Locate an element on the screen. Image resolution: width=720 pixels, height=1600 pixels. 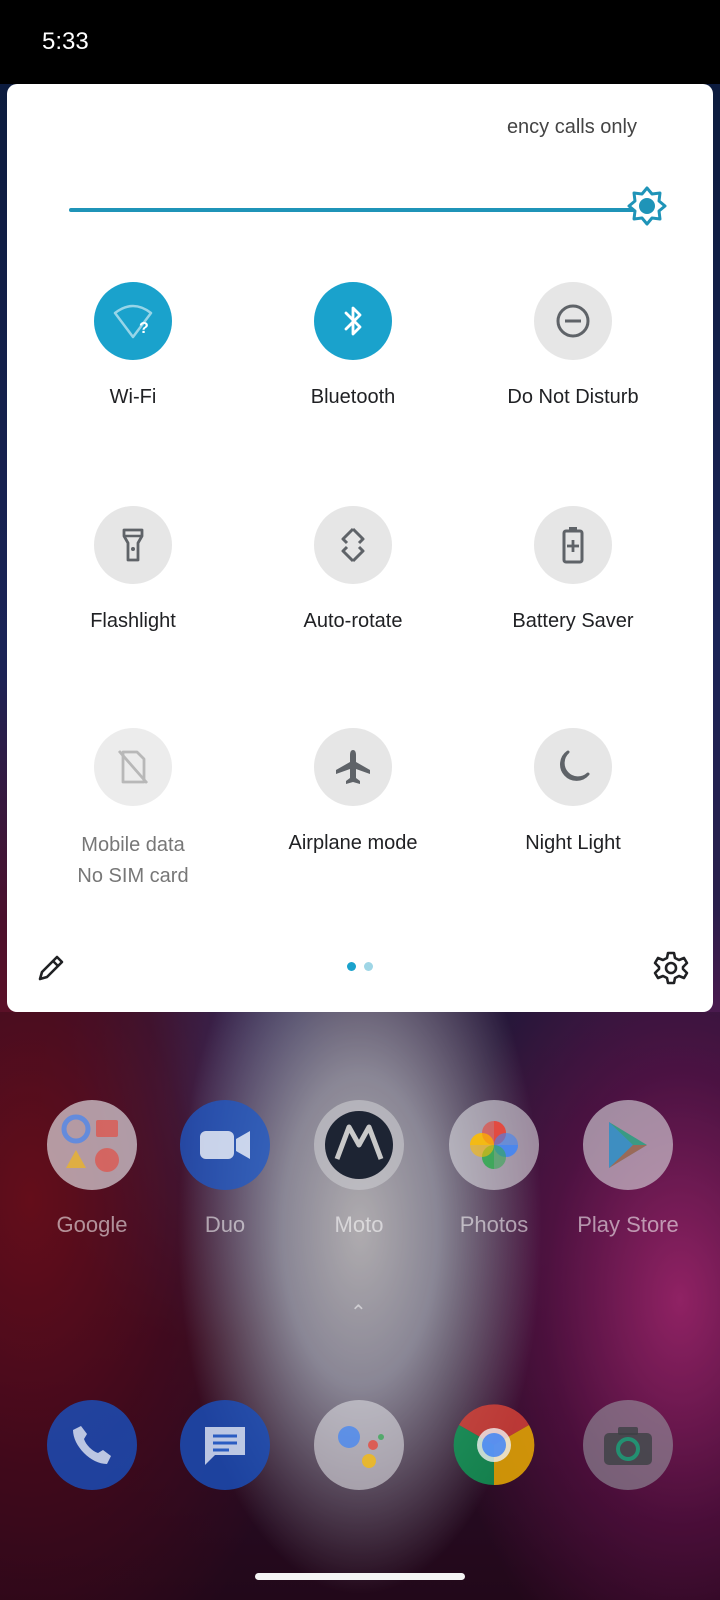
app-duo: Duo is located at coordinates (225, 1169).